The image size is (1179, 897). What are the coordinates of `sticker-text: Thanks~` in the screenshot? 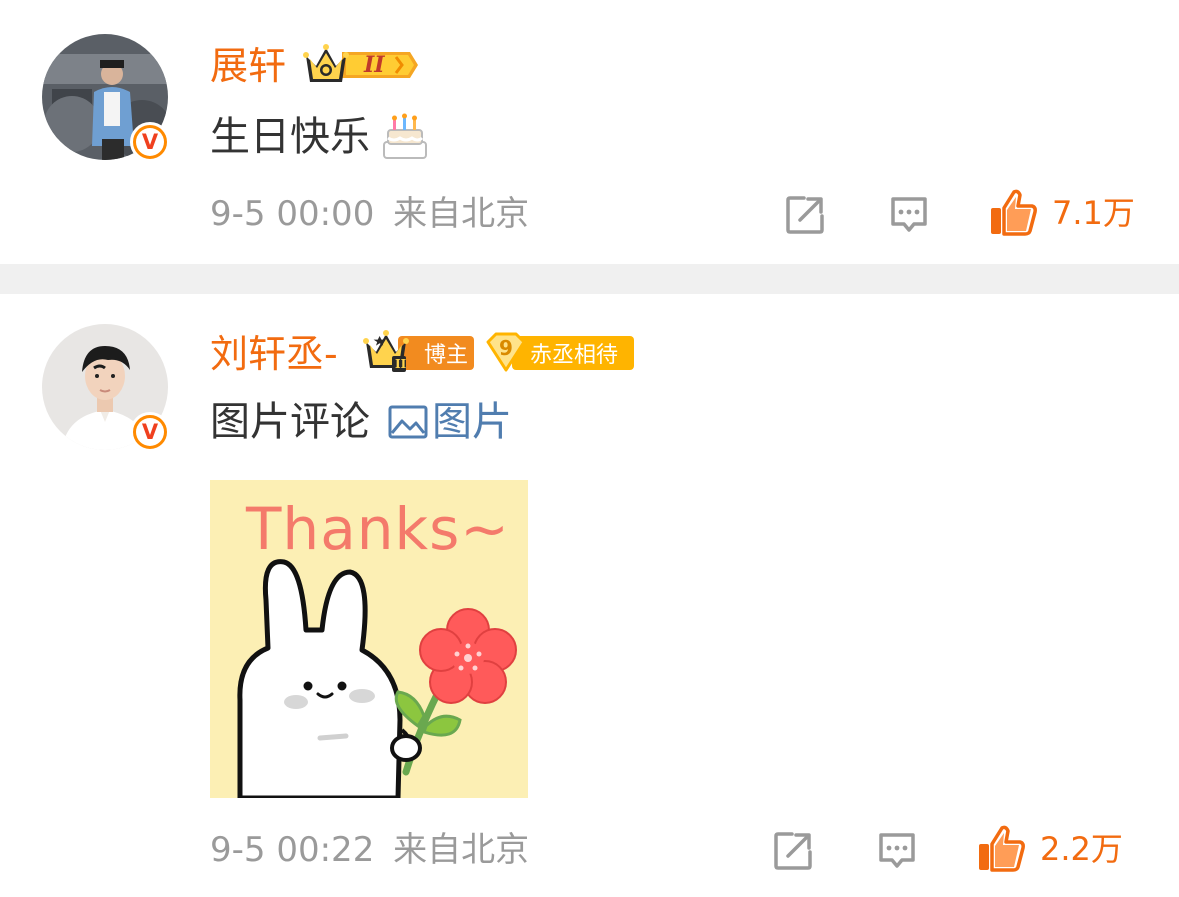 It's located at (378, 529).